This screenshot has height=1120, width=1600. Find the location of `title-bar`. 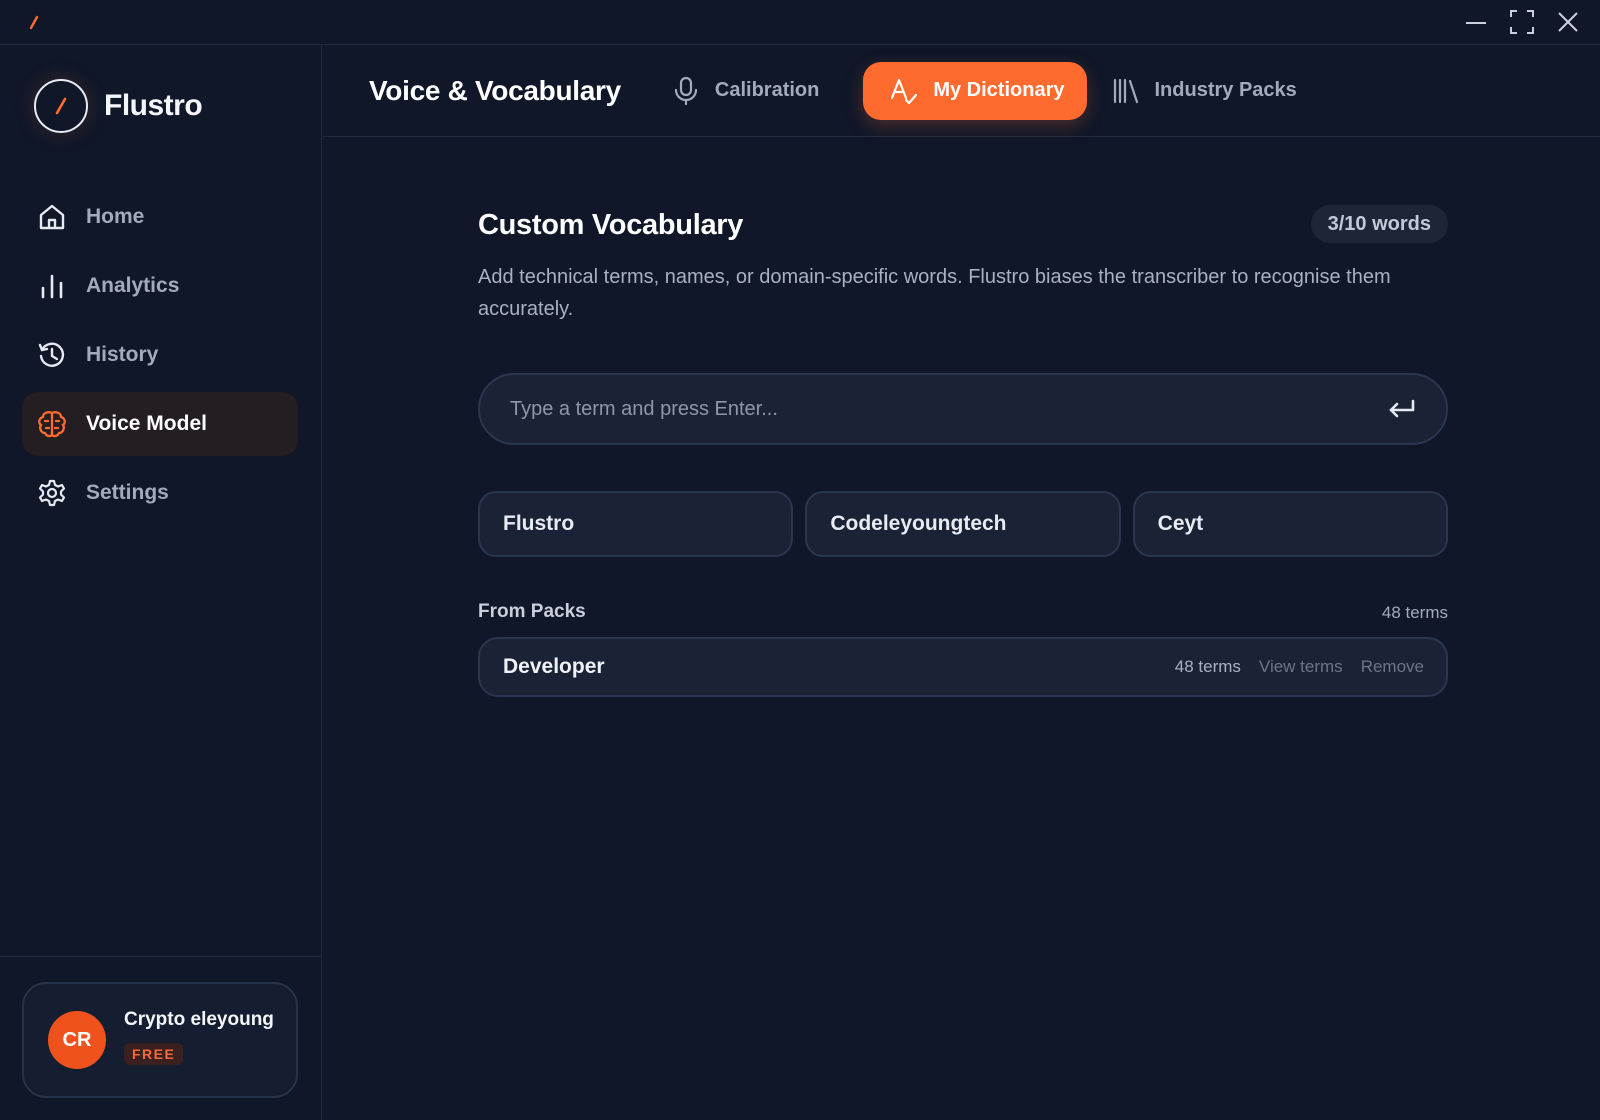

title-bar is located at coordinates (800, 22).